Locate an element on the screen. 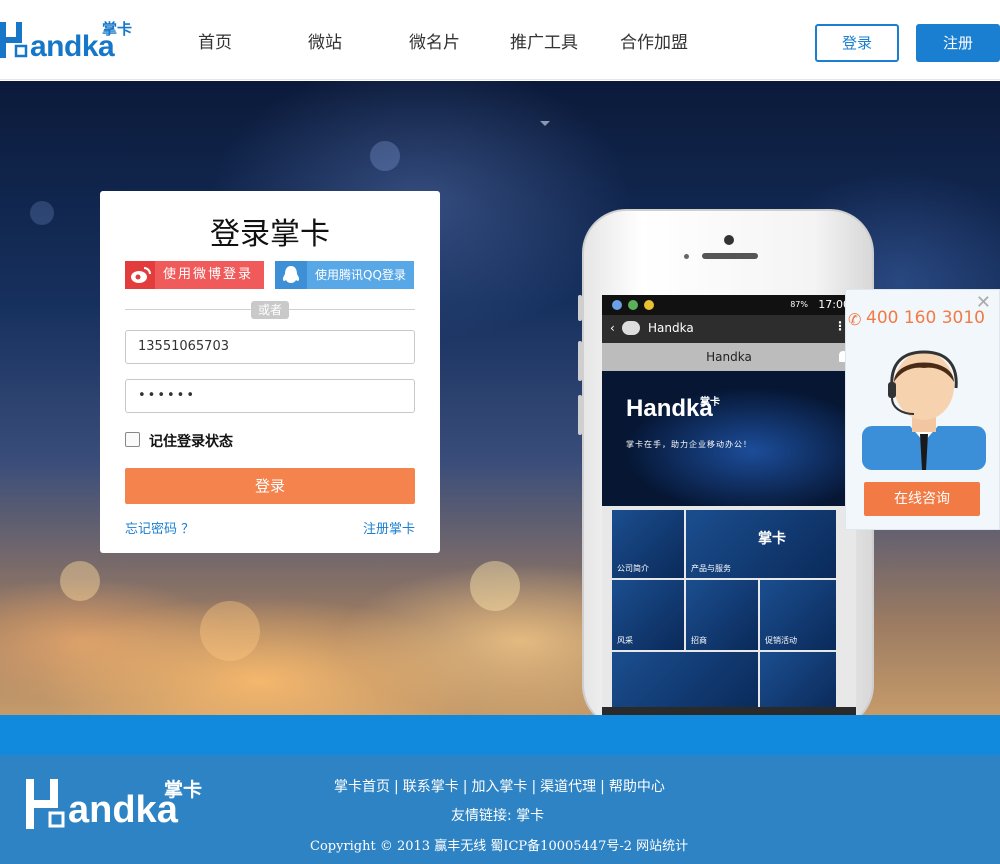  forgot-password-link: 忘记密码 ？ is located at coordinates (159, 527).